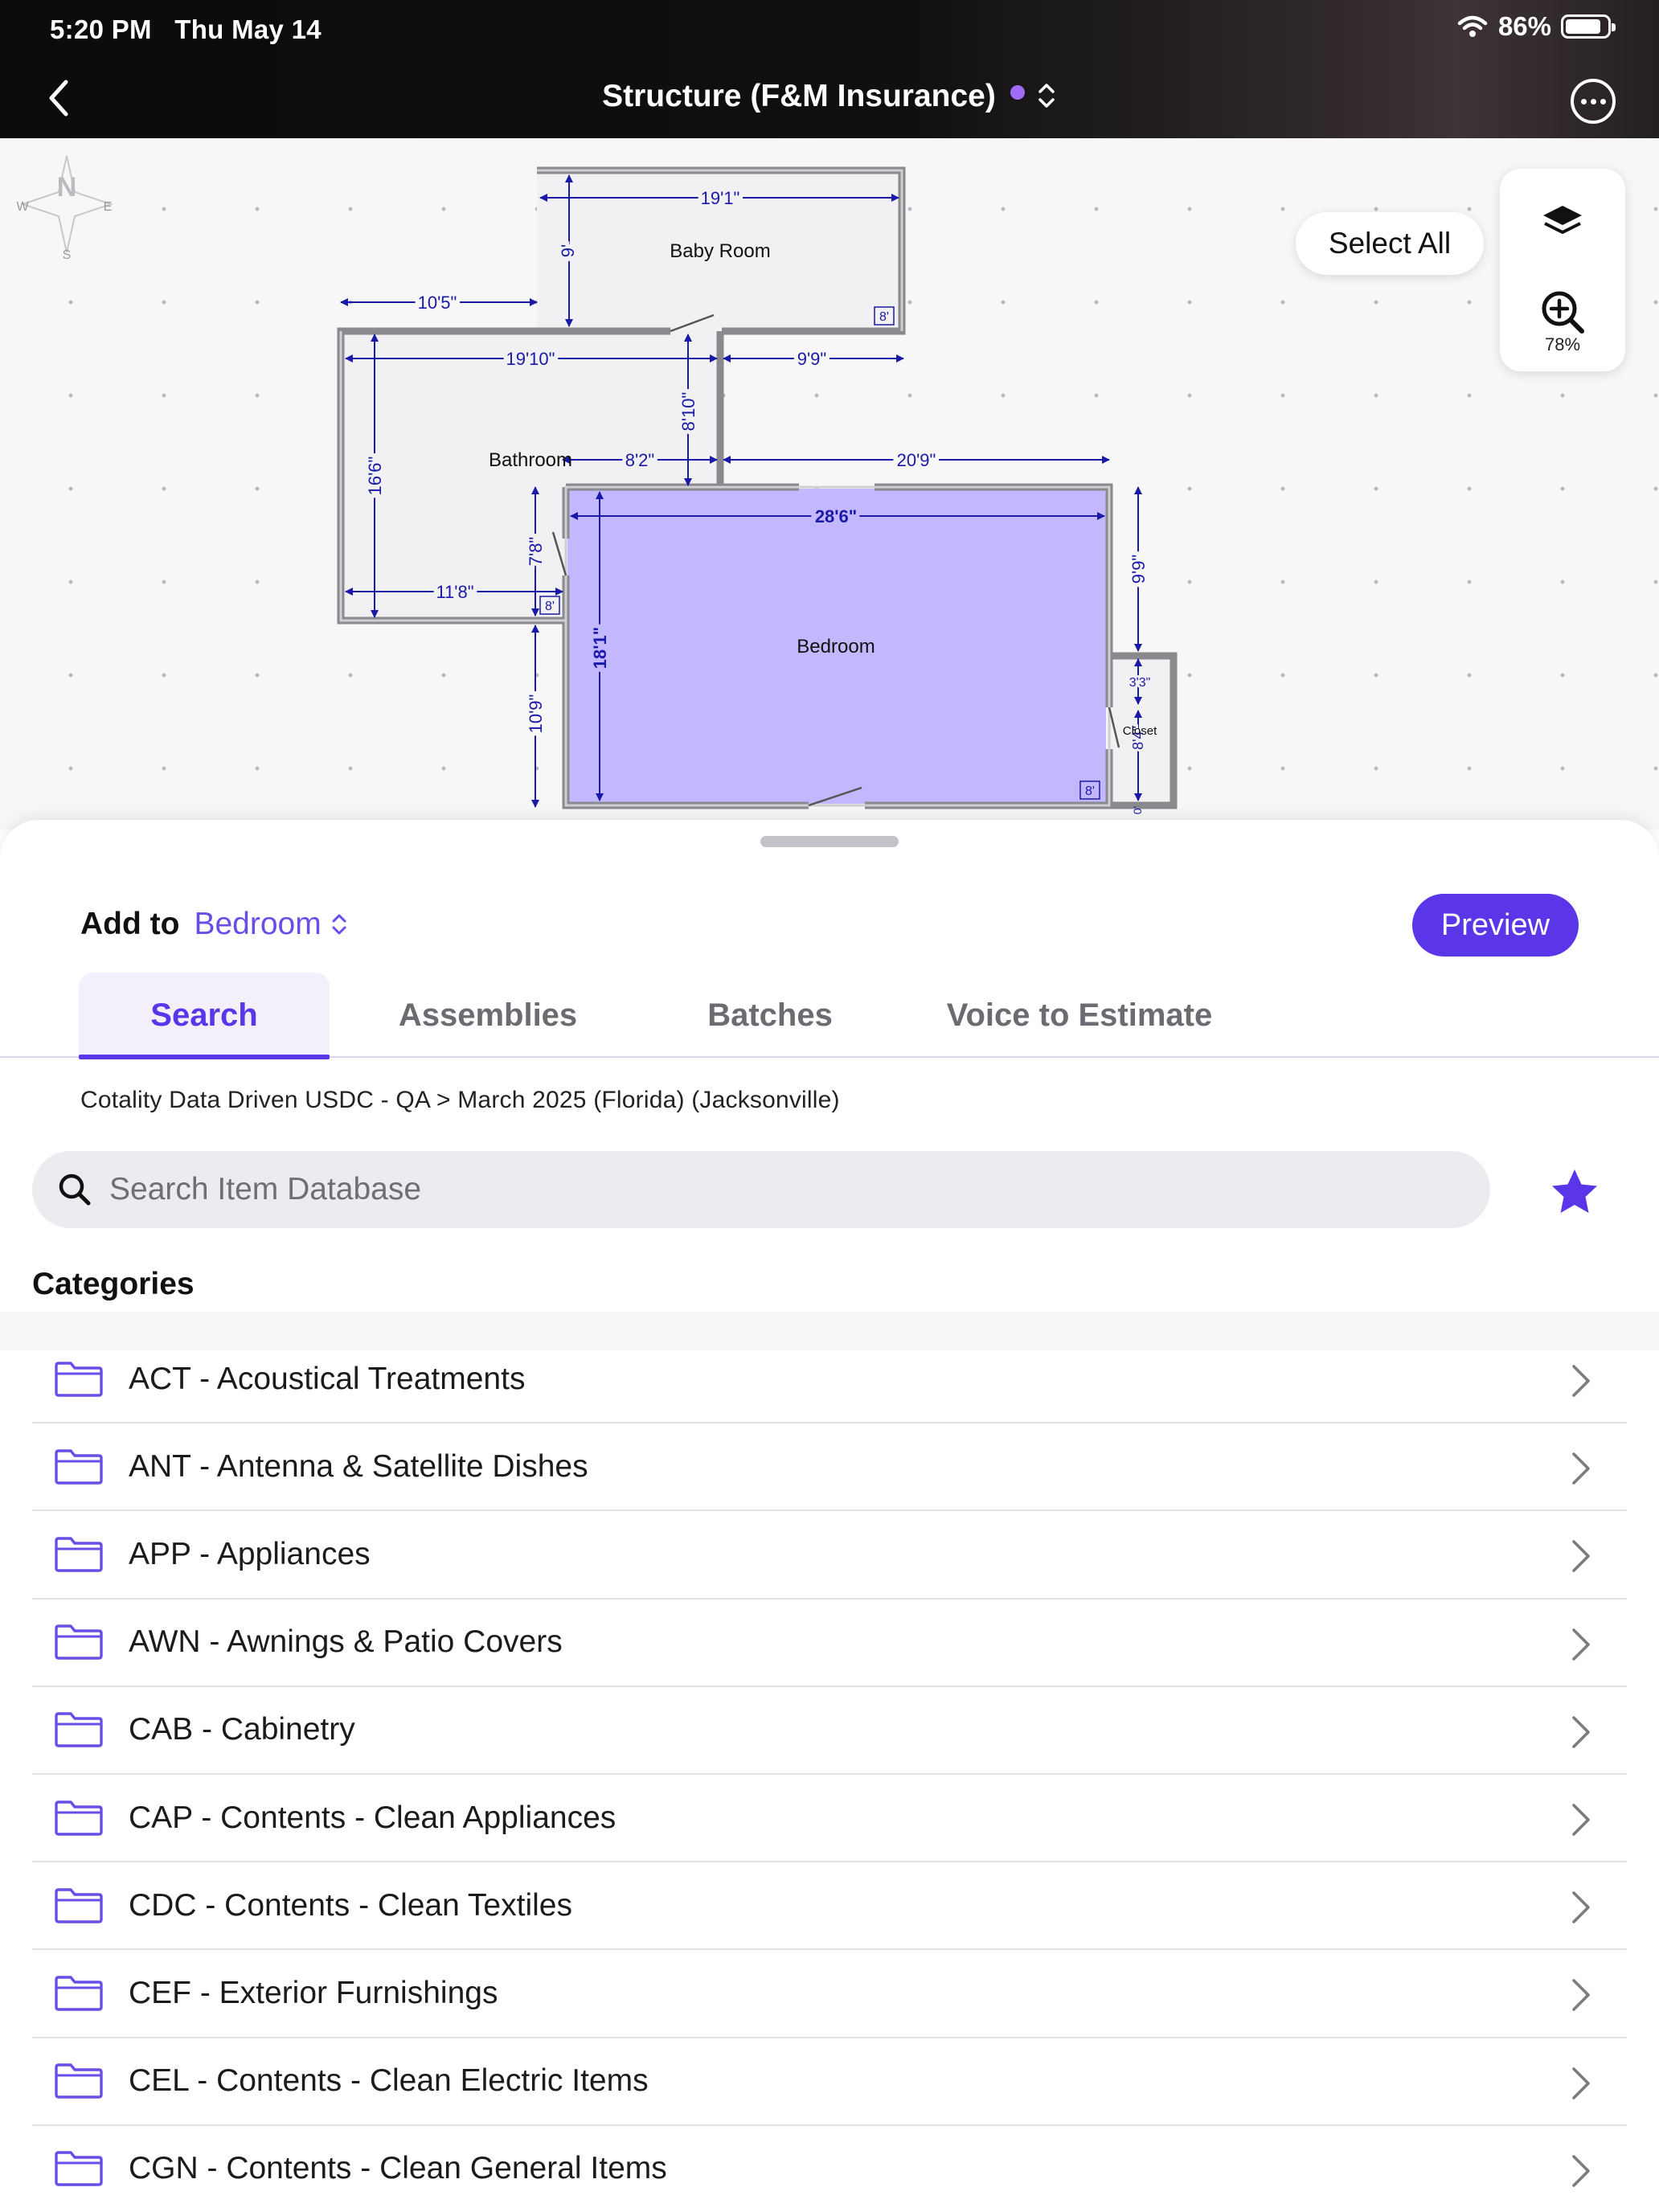 The width and height of the screenshot is (1659, 2212). What do you see at coordinates (1140, 731) in the screenshot?
I see `room-label-closet: Closet` at bounding box center [1140, 731].